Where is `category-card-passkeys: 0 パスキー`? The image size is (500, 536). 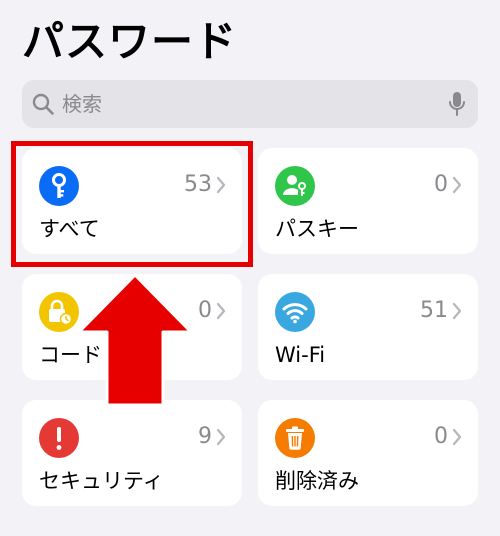 category-card-passkeys: 0 パスキー is located at coordinates (368, 201).